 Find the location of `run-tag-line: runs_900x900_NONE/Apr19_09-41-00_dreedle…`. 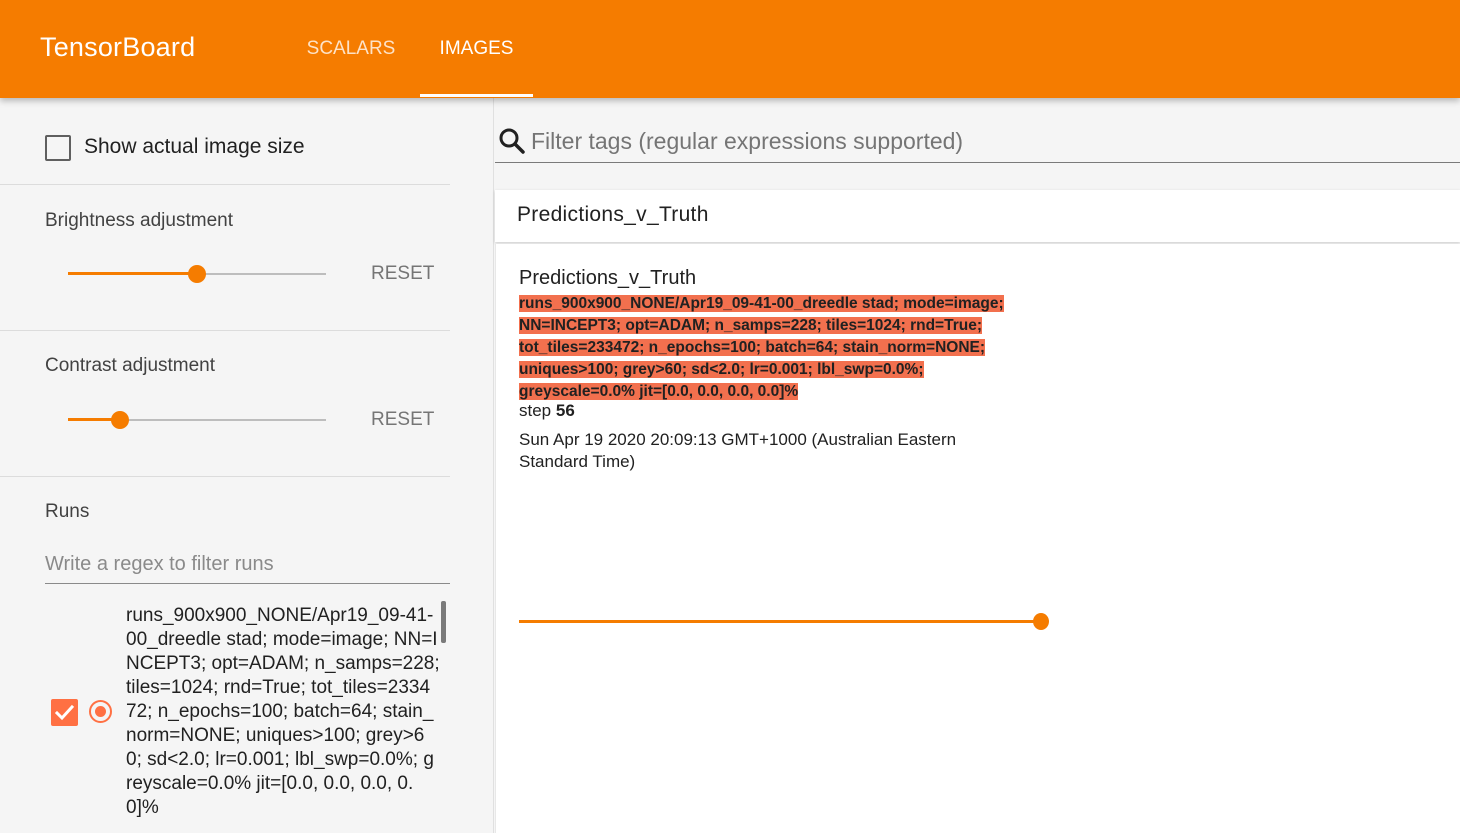

run-tag-line: runs_900x900_NONE/Apr19_09-41-00_dreedle… is located at coordinates (761, 303).